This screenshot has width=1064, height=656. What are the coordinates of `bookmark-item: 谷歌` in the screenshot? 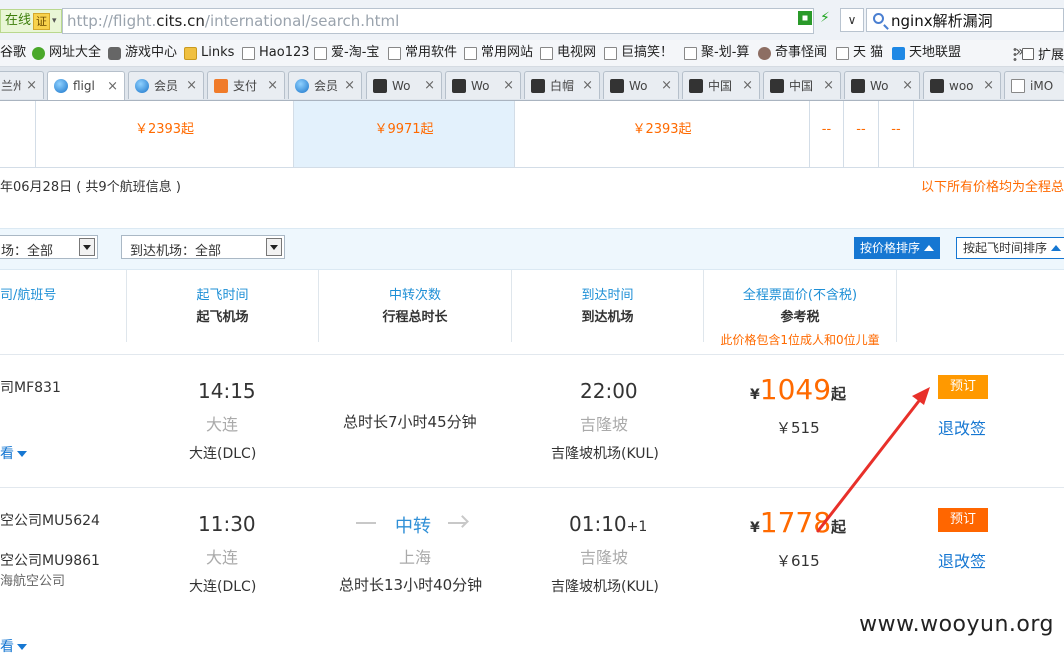 It's located at (13, 53).